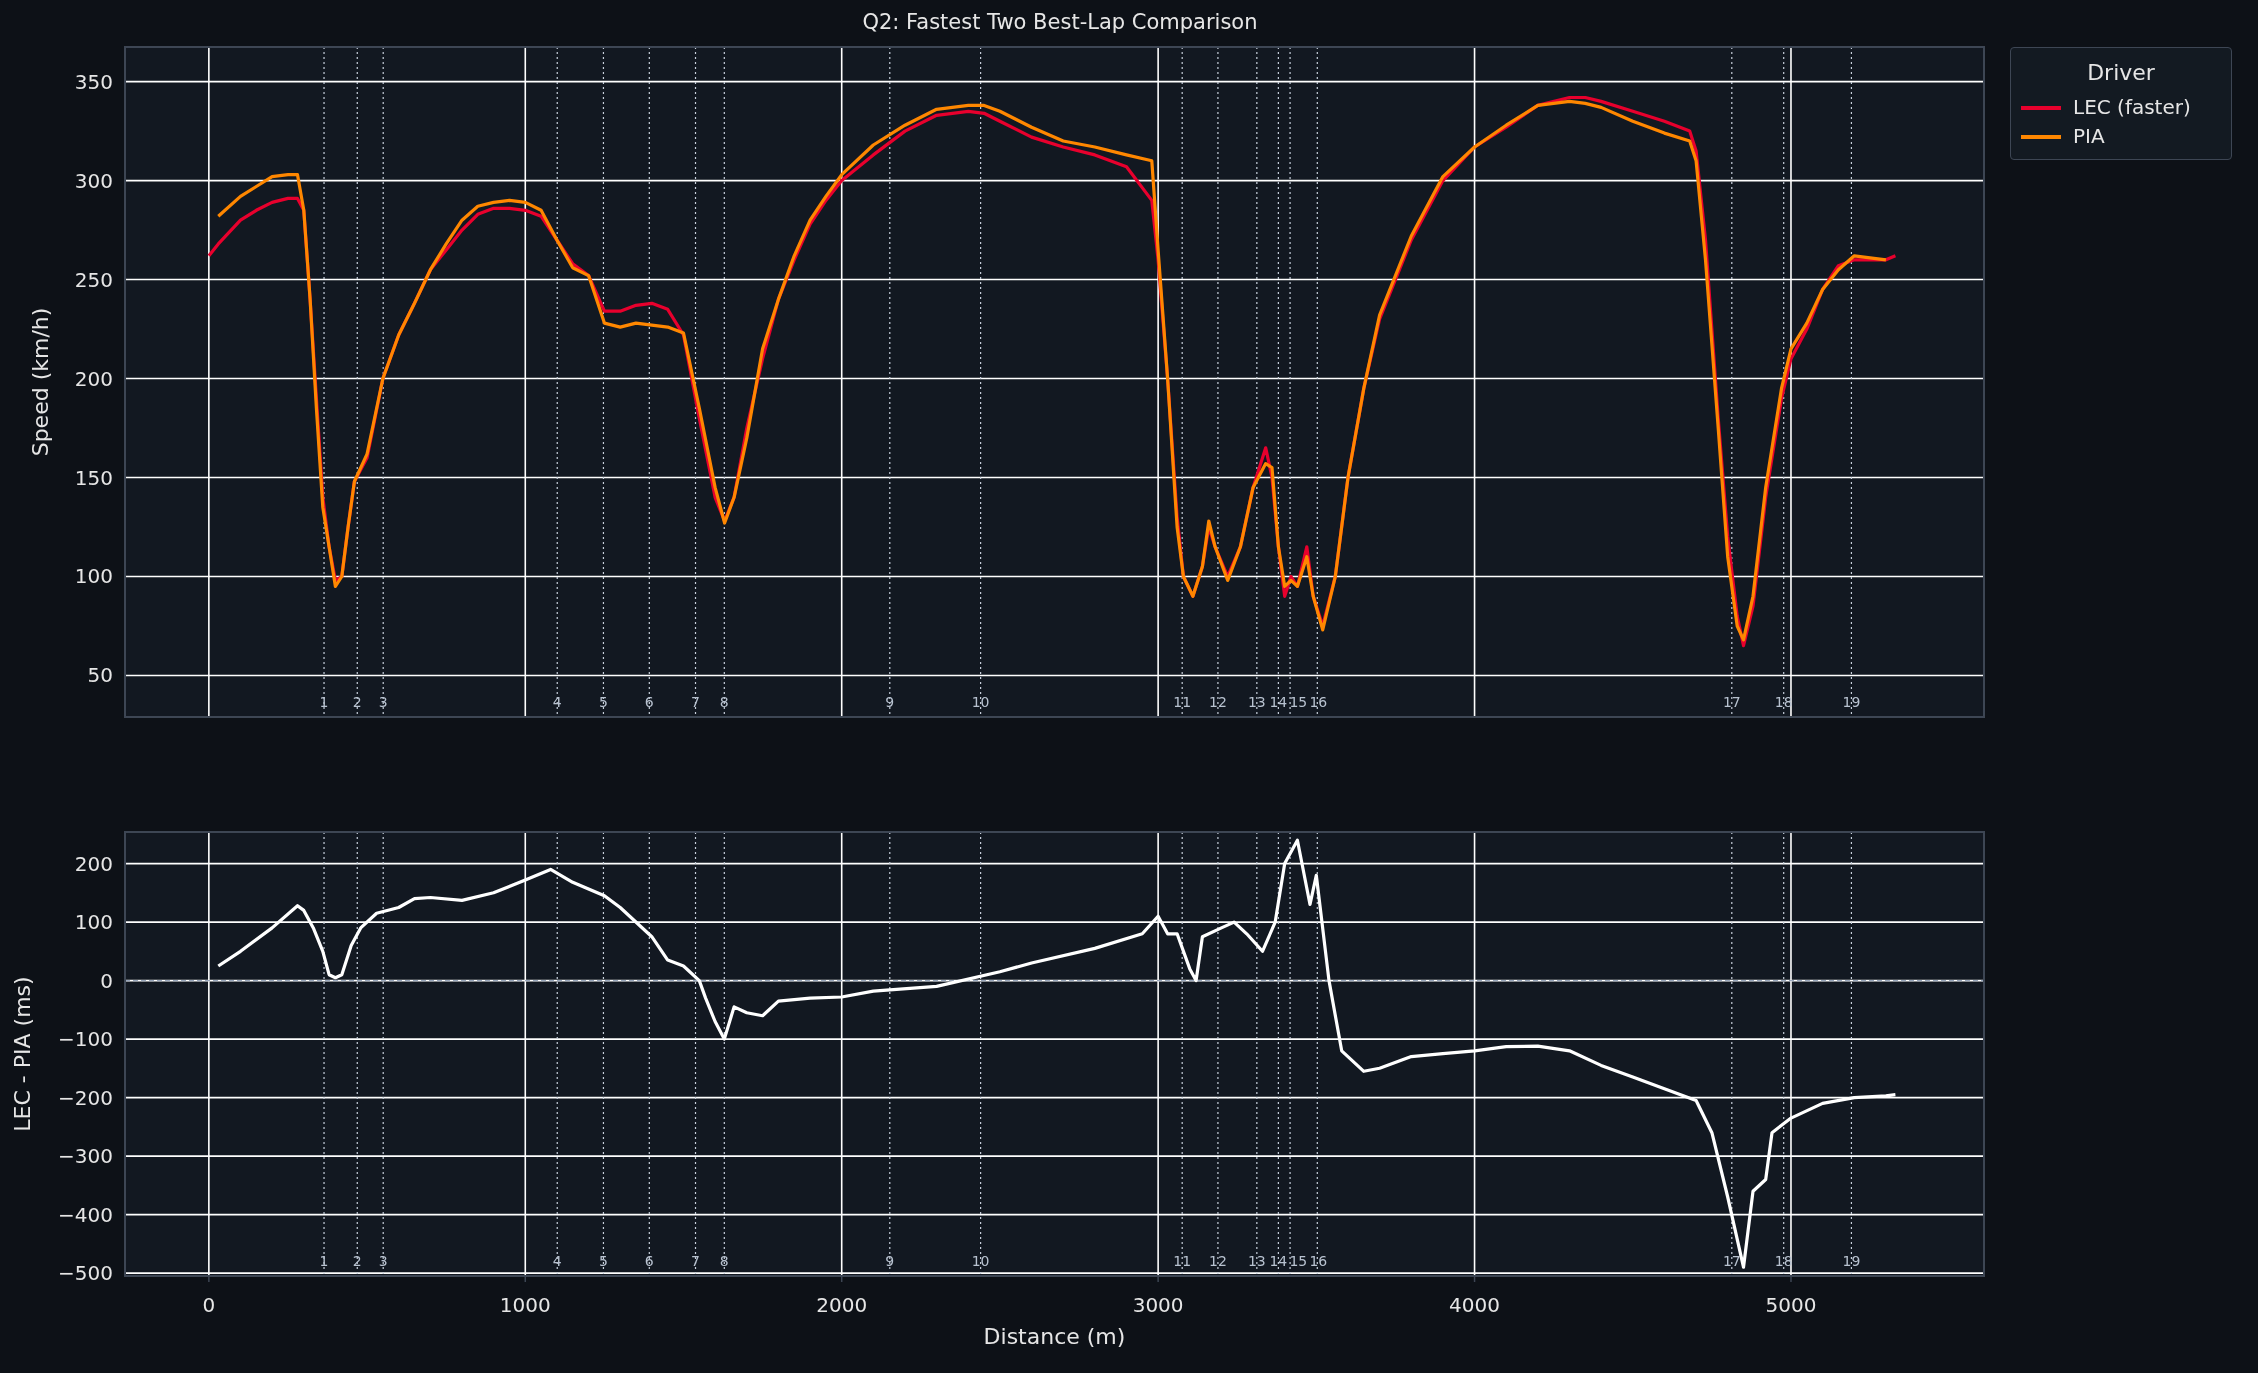  I want to click on y-axis-label: Speed (km/h), so click(40, 382).